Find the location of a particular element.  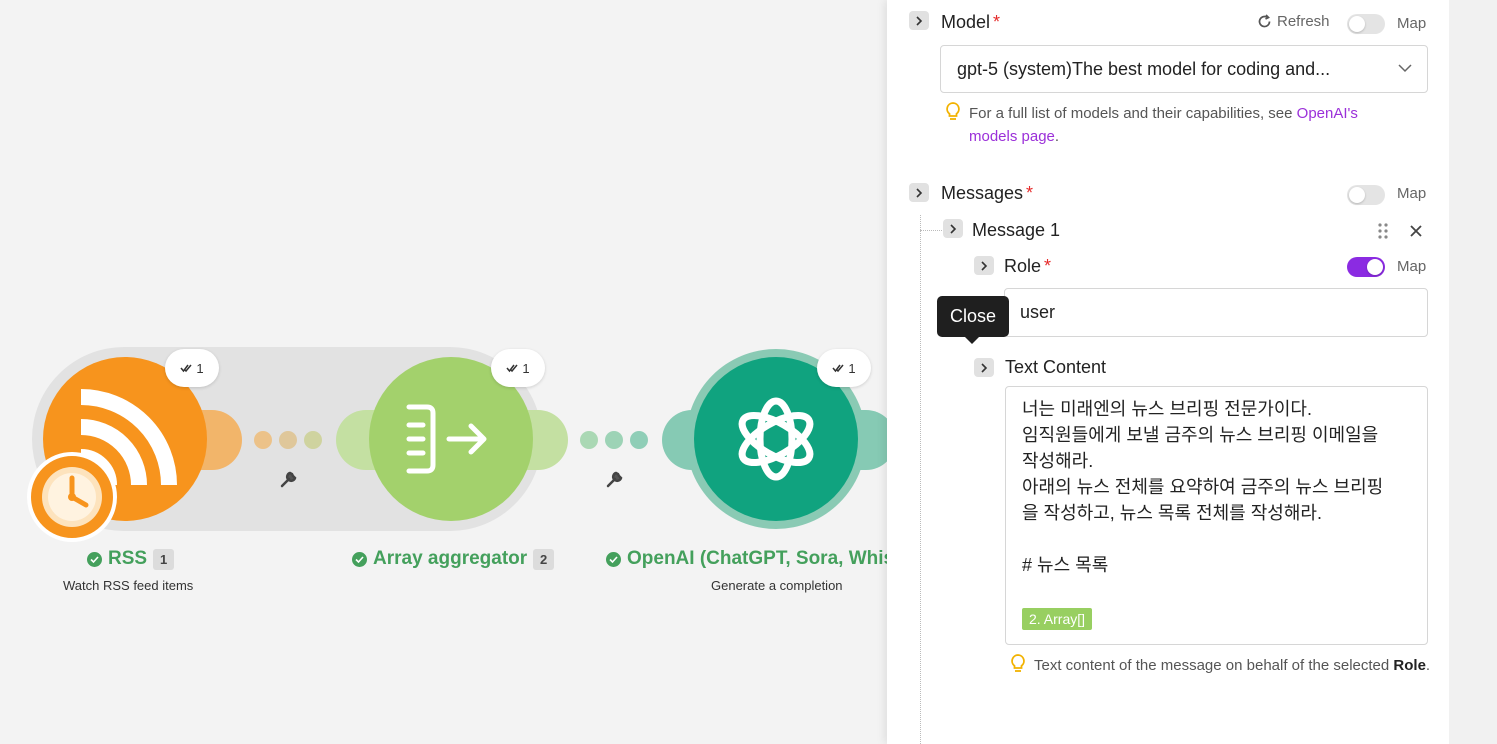

array-mapping-pill: 2. Array[] is located at coordinates (1057, 619).